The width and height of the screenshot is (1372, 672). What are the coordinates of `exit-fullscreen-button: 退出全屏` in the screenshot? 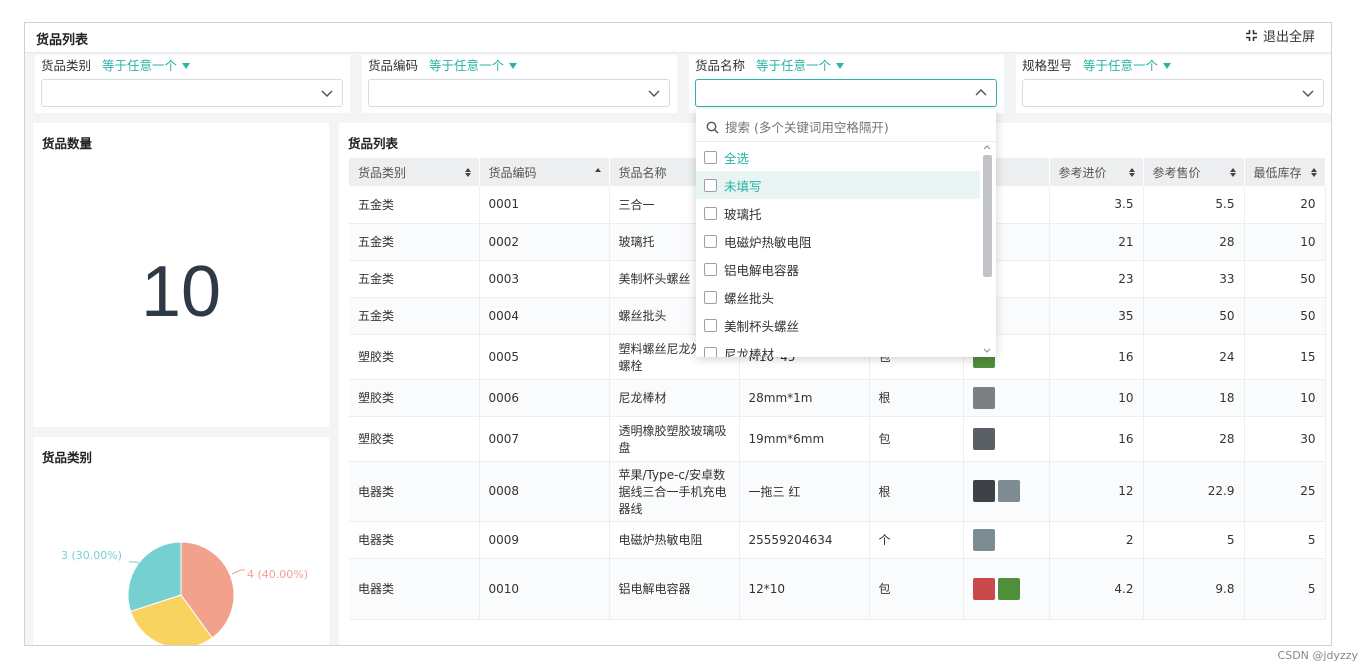 It's located at (1280, 35).